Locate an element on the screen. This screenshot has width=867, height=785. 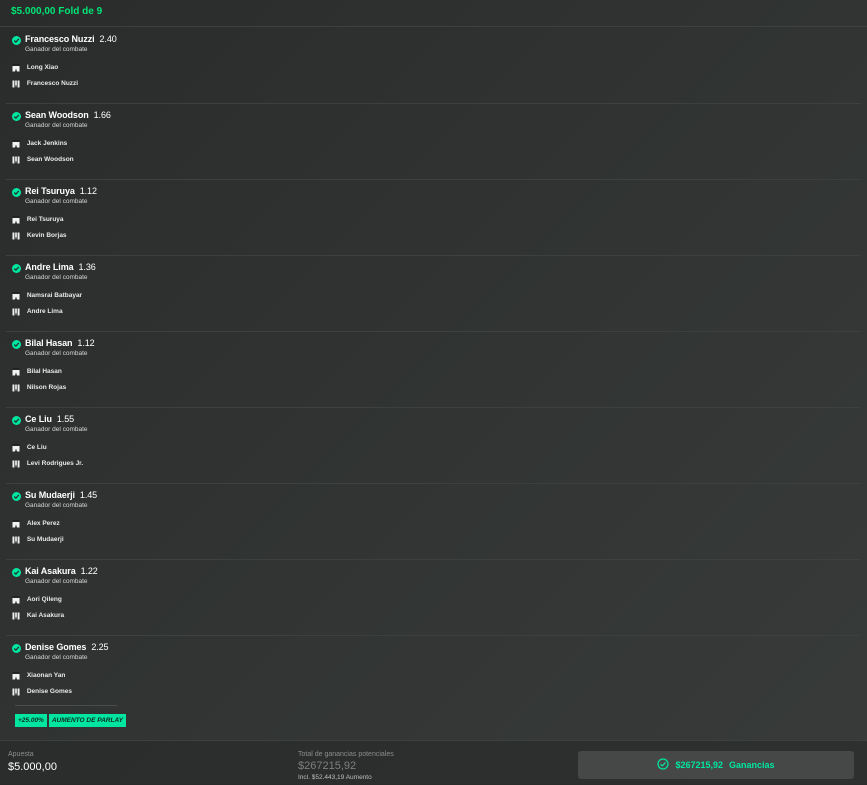
selection: Ce Liu 1.55 is located at coordinates (49, 419).